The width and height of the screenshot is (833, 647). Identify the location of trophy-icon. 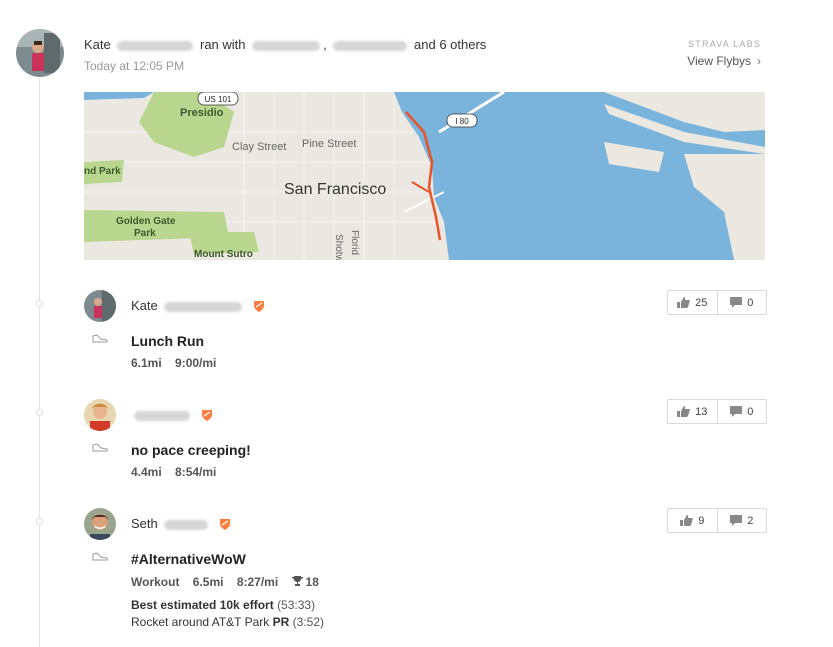
(297, 581).